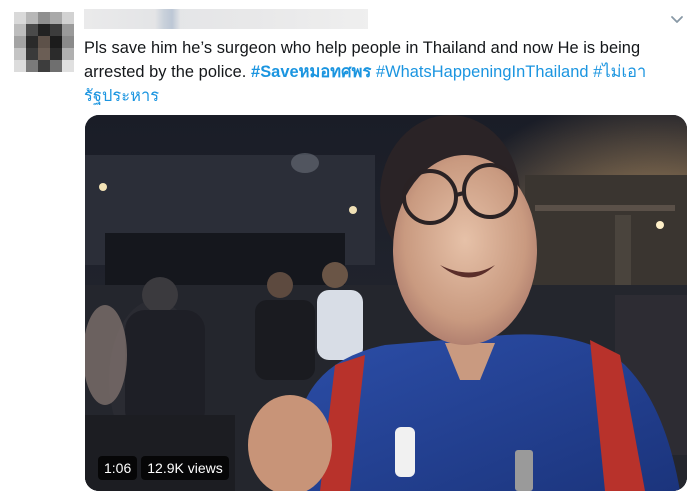 The image size is (700, 501). What do you see at coordinates (311, 72) in the screenshot?
I see `hashtag-link: #Saveหมอทศพร` at bounding box center [311, 72].